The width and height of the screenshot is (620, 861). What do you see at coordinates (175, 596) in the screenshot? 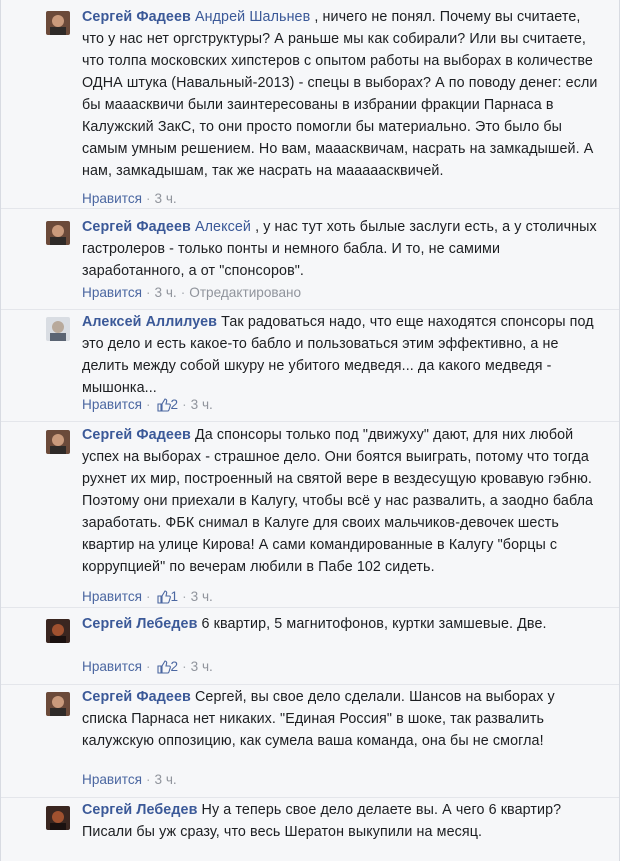
I see `like-count: 1` at bounding box center [175, 596].